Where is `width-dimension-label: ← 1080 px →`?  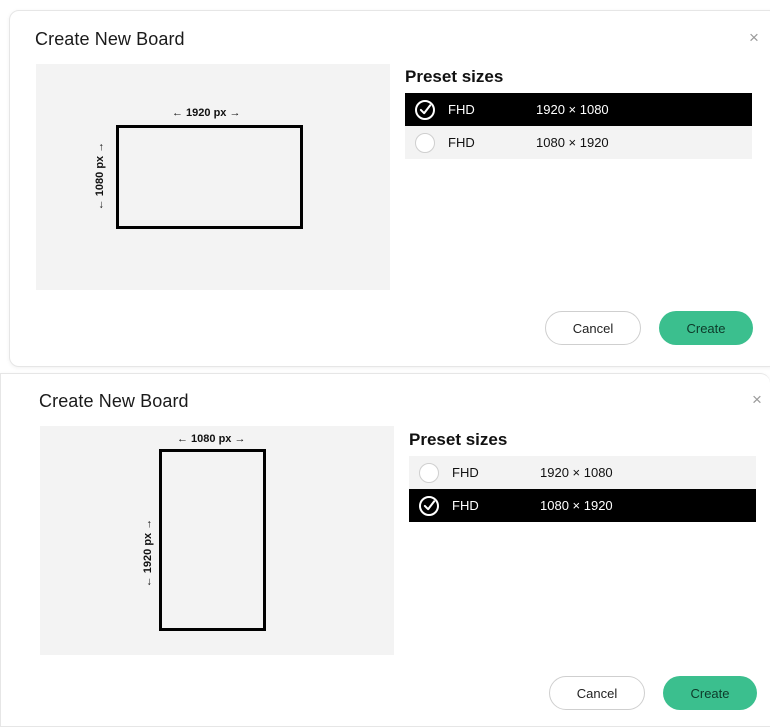 width-dimension-label: ← 1080 px → is located at coordinates (211, 439).